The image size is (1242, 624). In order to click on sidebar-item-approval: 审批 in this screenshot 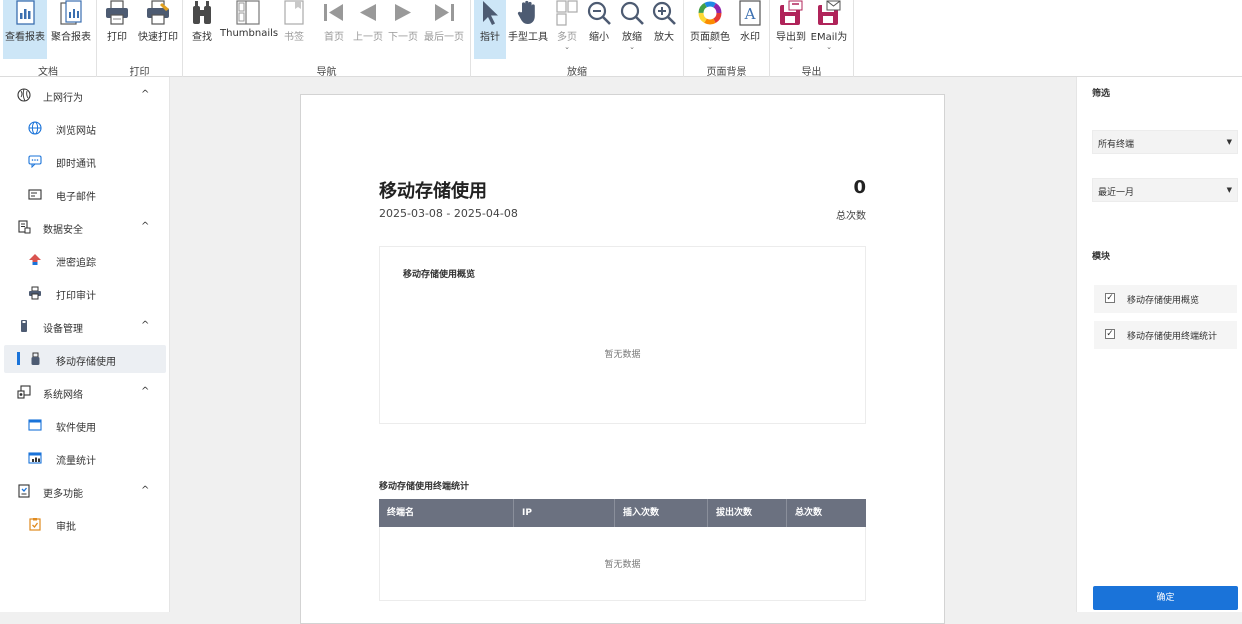, I will do `click(85, 524)`.